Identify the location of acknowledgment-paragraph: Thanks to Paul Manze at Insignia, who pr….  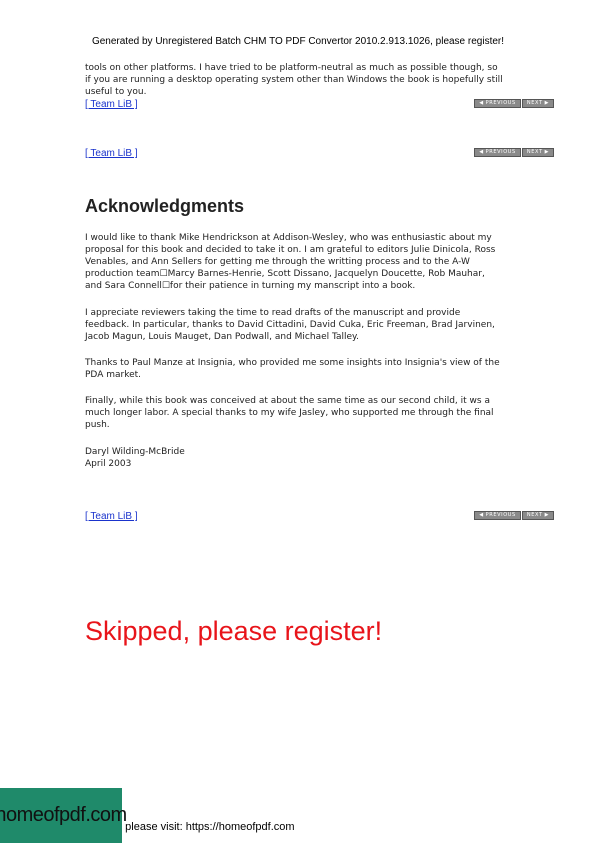
(320, 369).